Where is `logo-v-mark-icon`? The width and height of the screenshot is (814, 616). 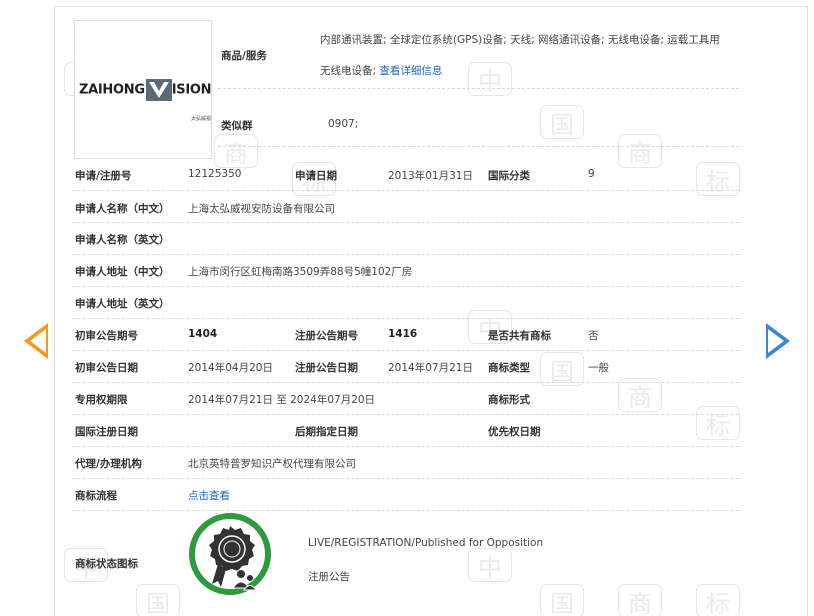
logo-v-mark-icon is located at coordinates (158, 90).